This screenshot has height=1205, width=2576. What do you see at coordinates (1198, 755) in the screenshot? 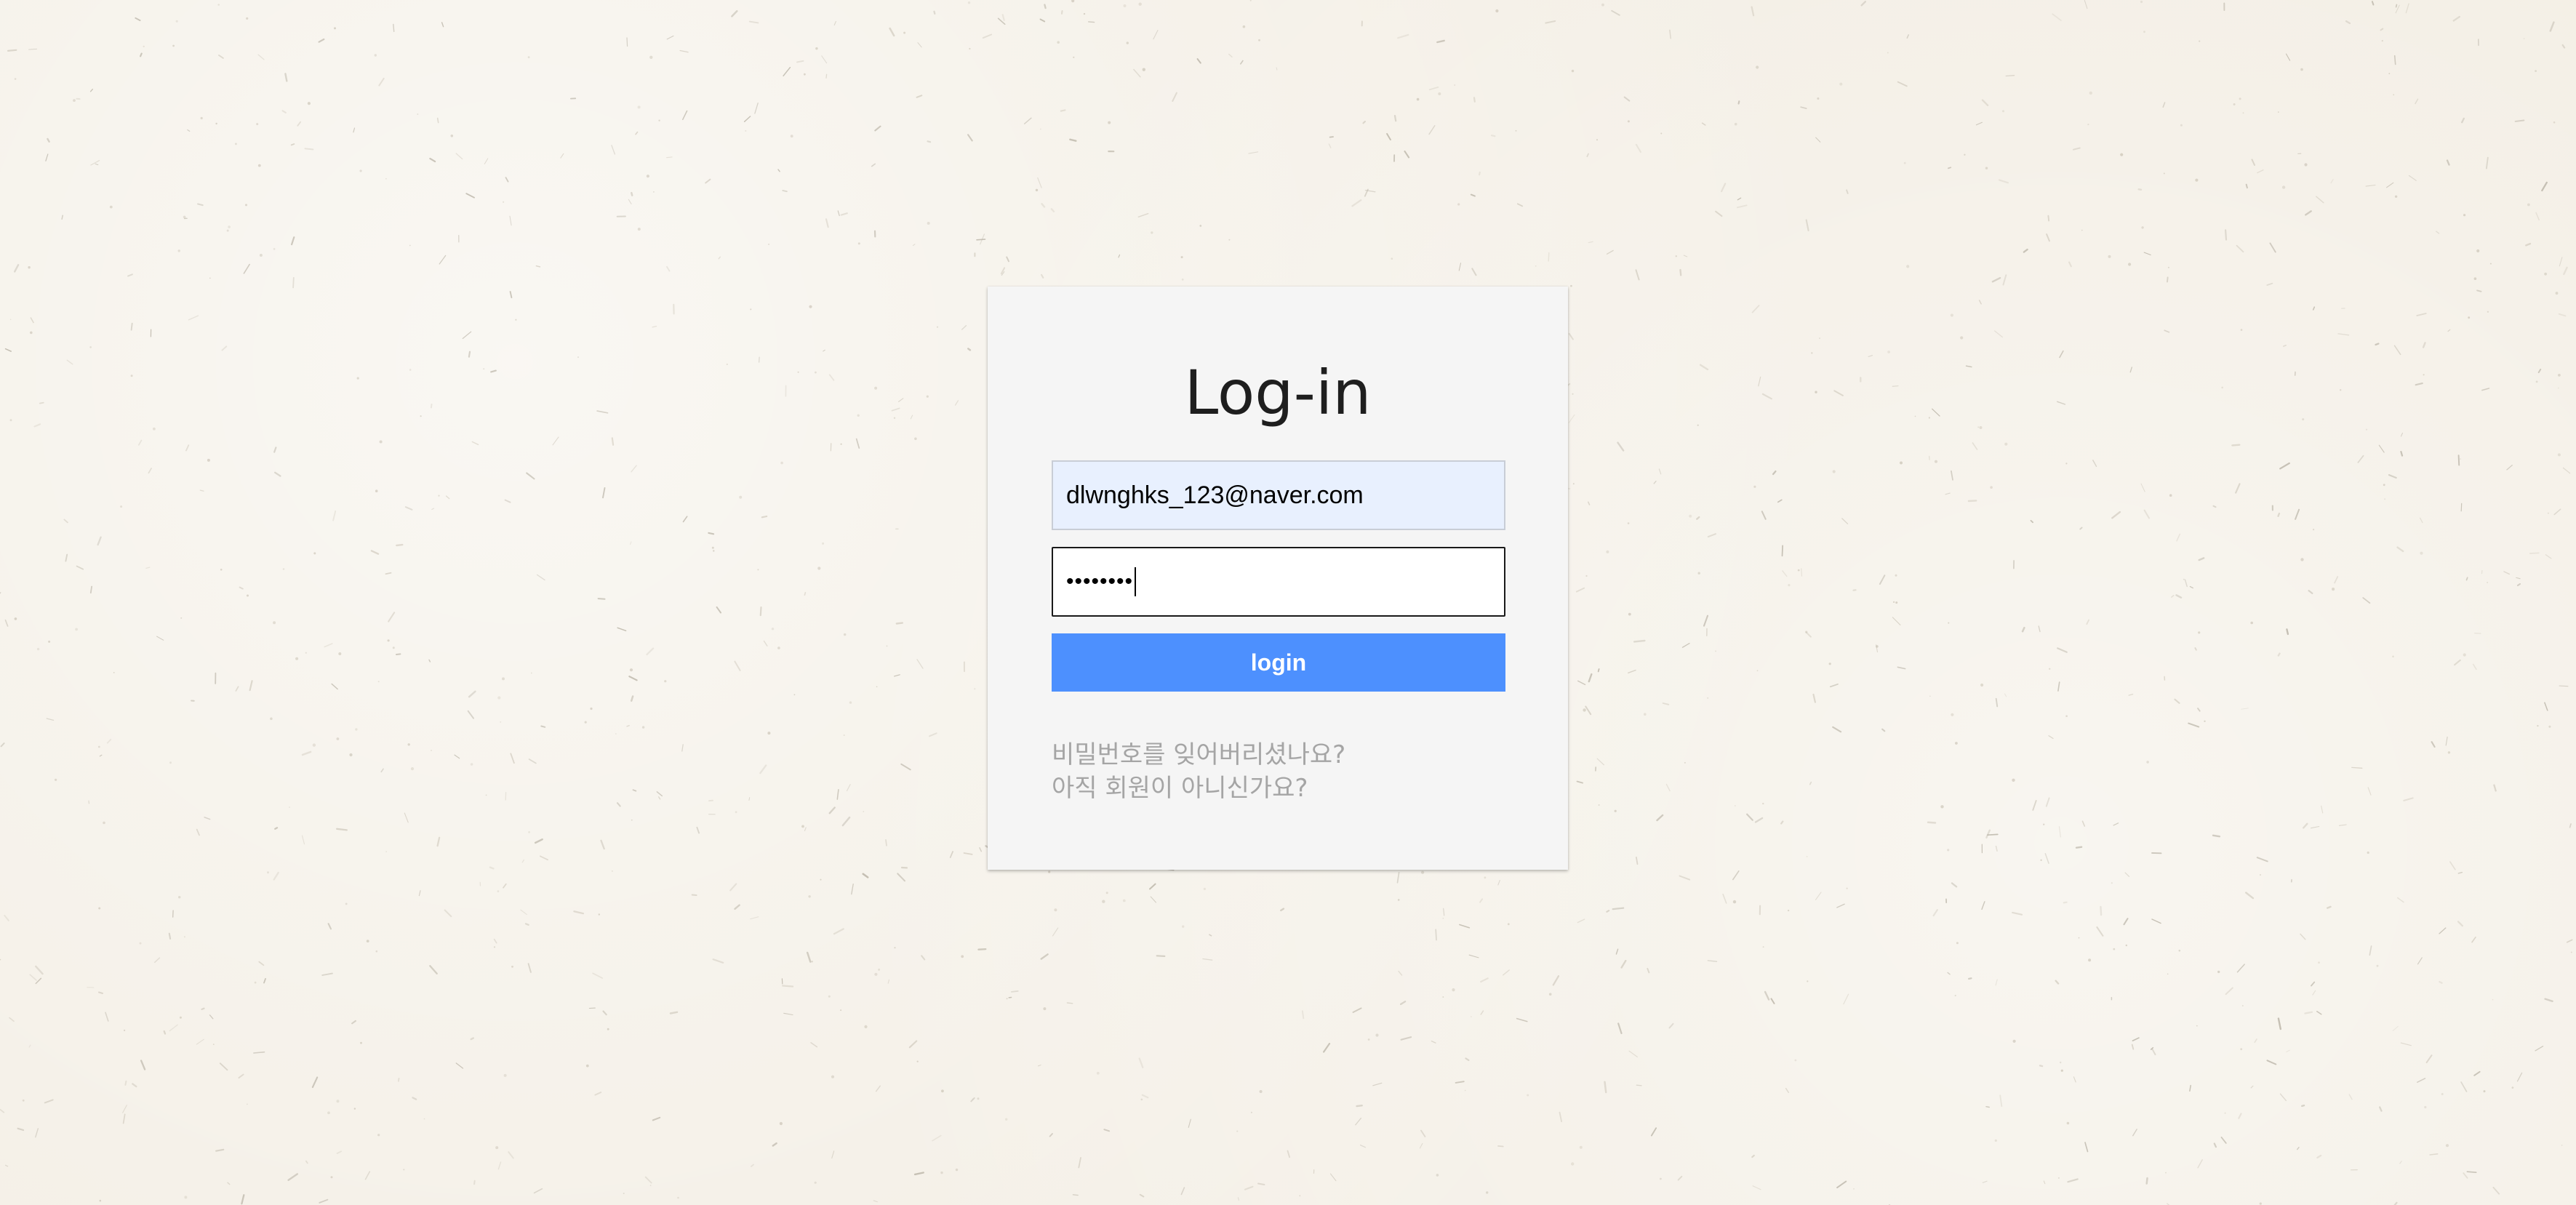
I see `forgot-password-link: 비밀번호를 잊어버리셨나요?` at bounding box center [1198, 755].